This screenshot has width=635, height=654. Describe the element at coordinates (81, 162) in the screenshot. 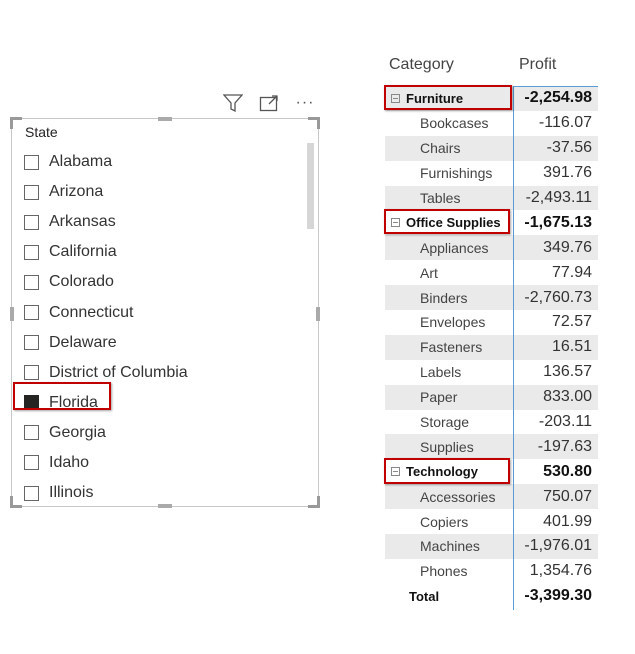

I see `slicer-item-label: Alabama` at that location.